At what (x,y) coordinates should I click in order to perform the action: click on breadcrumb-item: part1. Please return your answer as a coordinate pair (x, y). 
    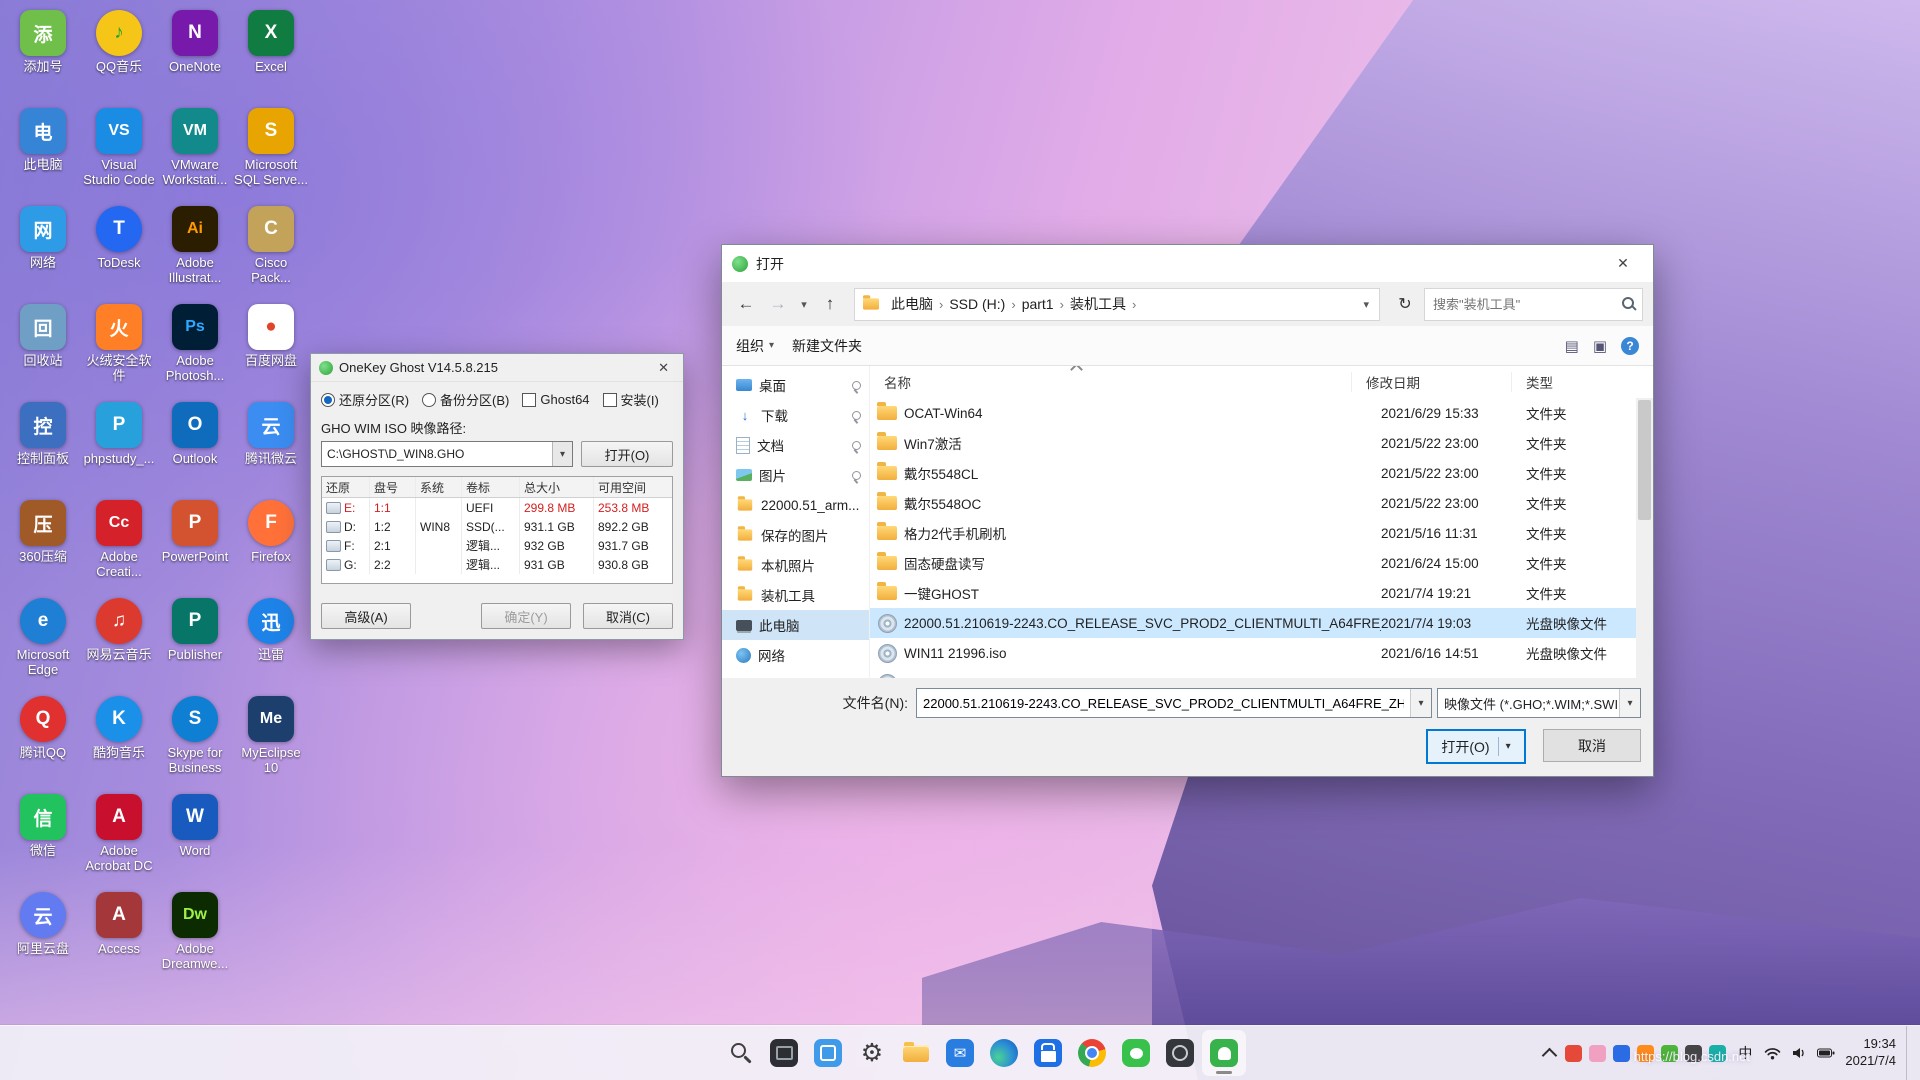
    Looking at the image, I should click on (1038, 304).